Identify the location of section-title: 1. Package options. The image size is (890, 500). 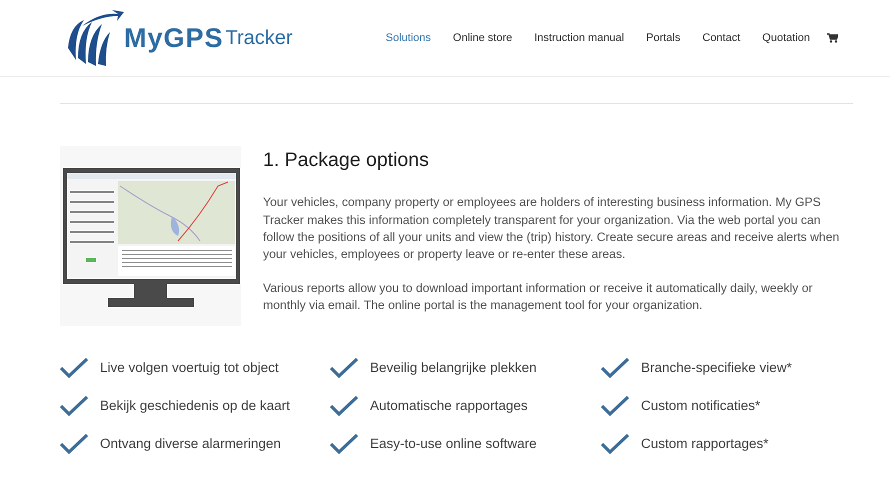
(346, 160).